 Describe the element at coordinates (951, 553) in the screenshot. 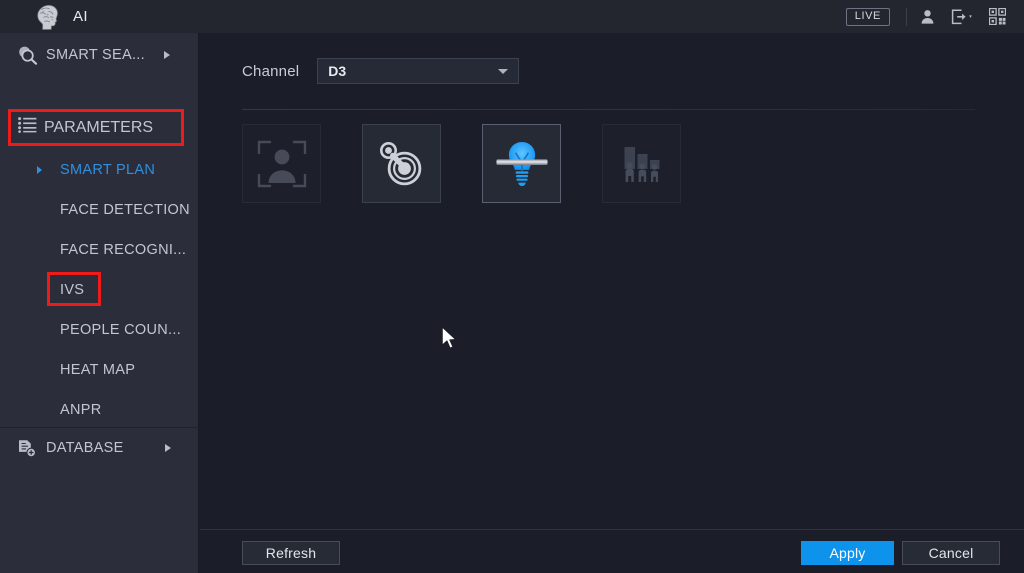

I see `cancel-button: Cancel` at that location.